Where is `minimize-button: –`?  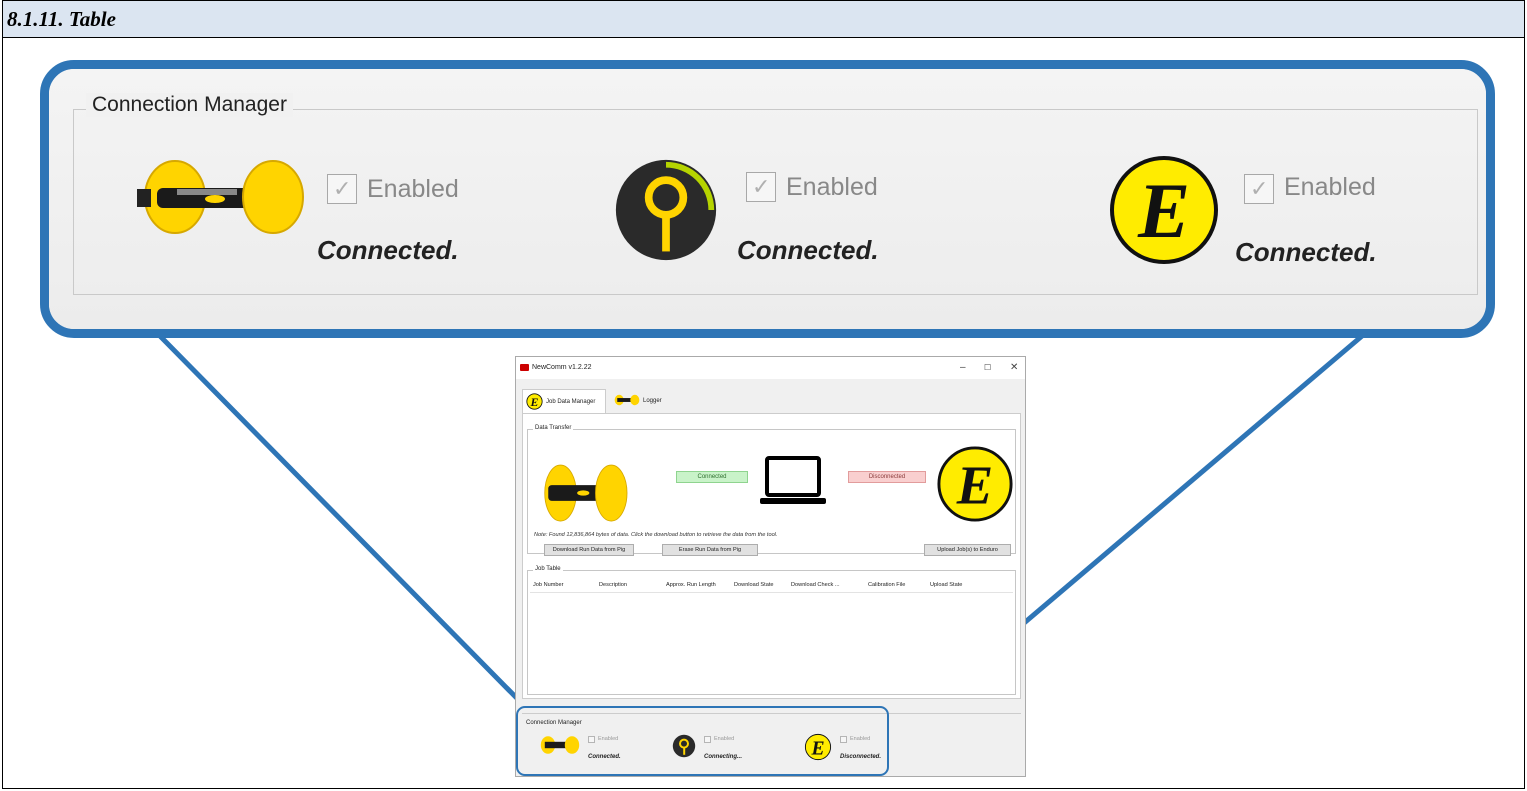 minimize-button: – is located at coordinates (963, 367).